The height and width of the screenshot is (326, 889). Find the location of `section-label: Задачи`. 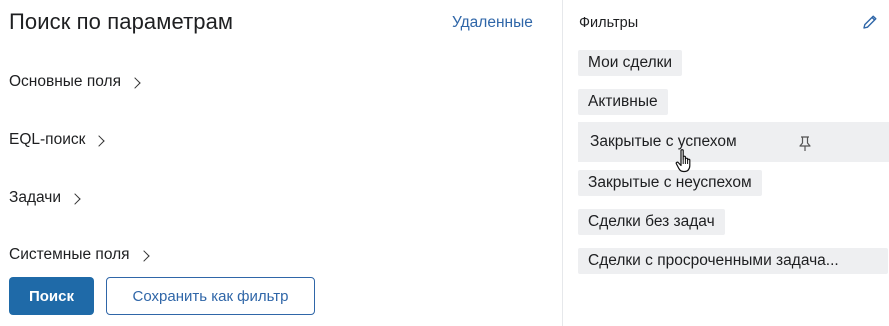

section-label: Задачи is located at coordinates (35, 197).